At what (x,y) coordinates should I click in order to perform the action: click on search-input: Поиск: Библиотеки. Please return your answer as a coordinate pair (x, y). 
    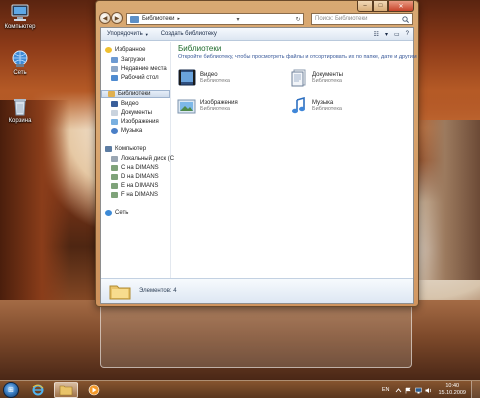
    Looking at the image, I should click on (362, 19).